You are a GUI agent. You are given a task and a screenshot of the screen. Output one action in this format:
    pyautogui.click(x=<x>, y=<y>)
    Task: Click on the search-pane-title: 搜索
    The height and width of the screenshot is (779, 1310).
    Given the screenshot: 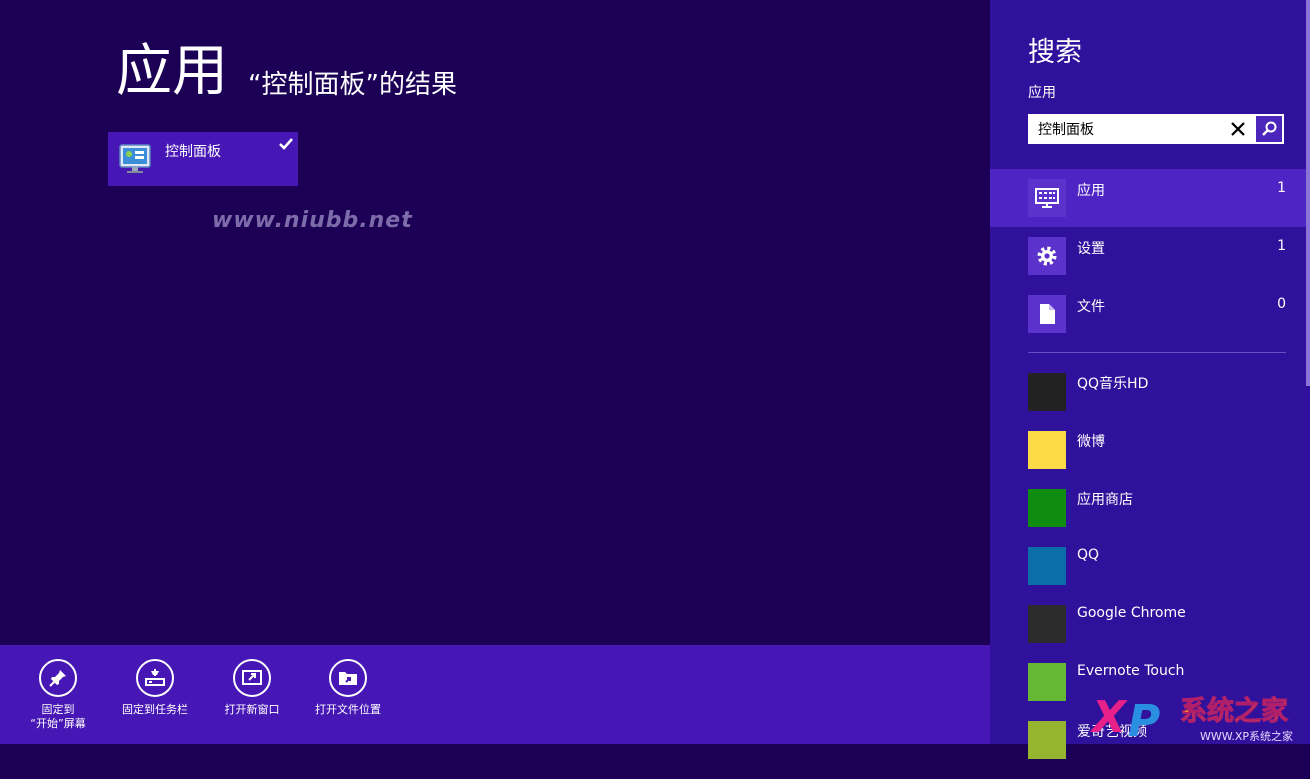 What is the action you would take?
    pyautogui.click(x=1055, y=52)
    